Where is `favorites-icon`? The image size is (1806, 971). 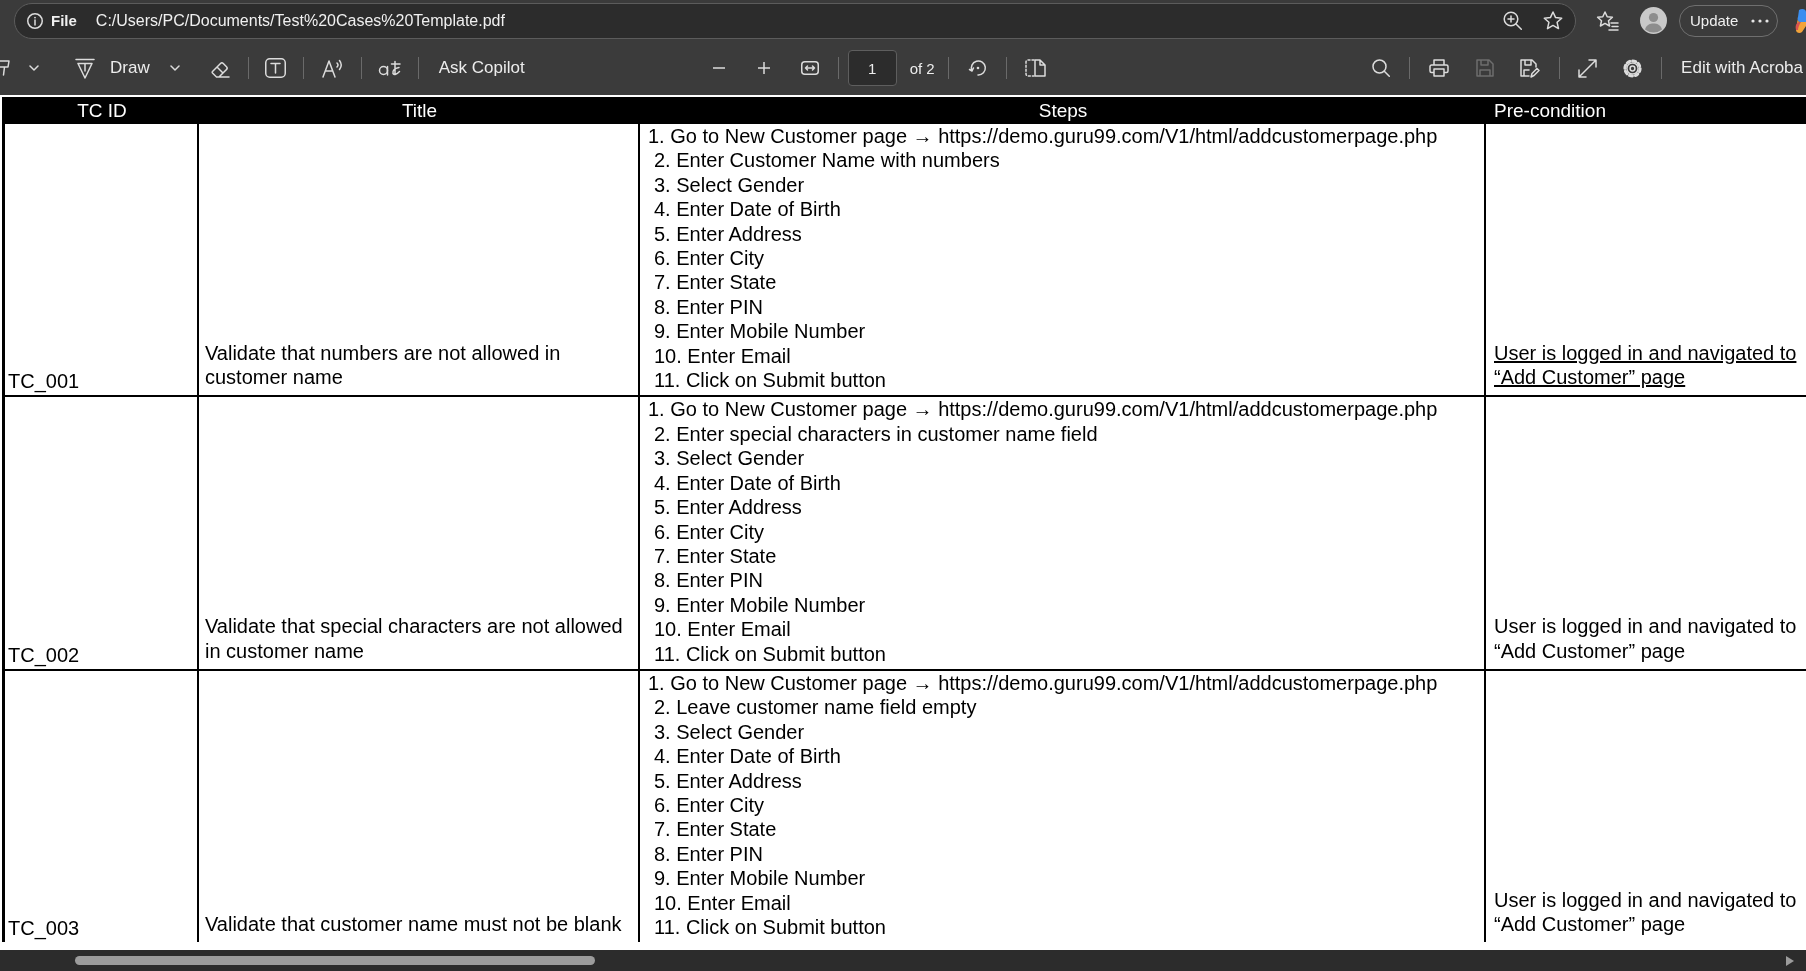
favorites-icon is located at coordinates (1607, 20).